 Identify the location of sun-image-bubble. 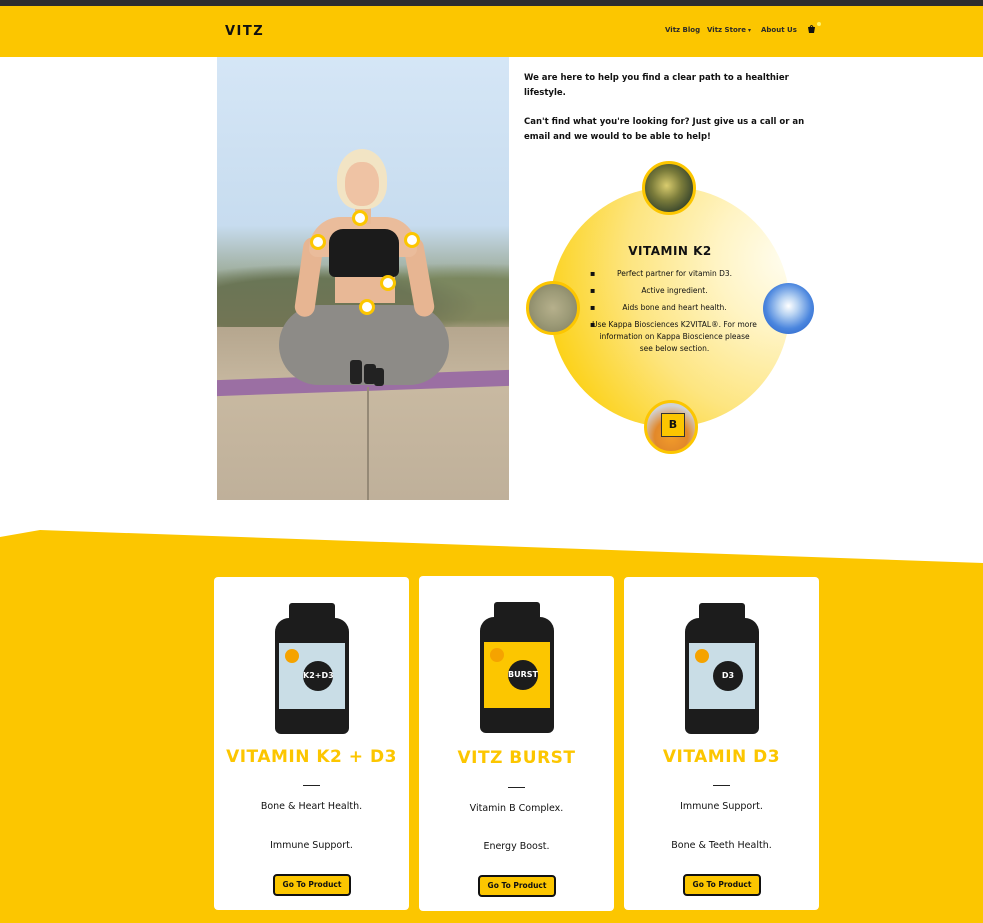
(788, 308).